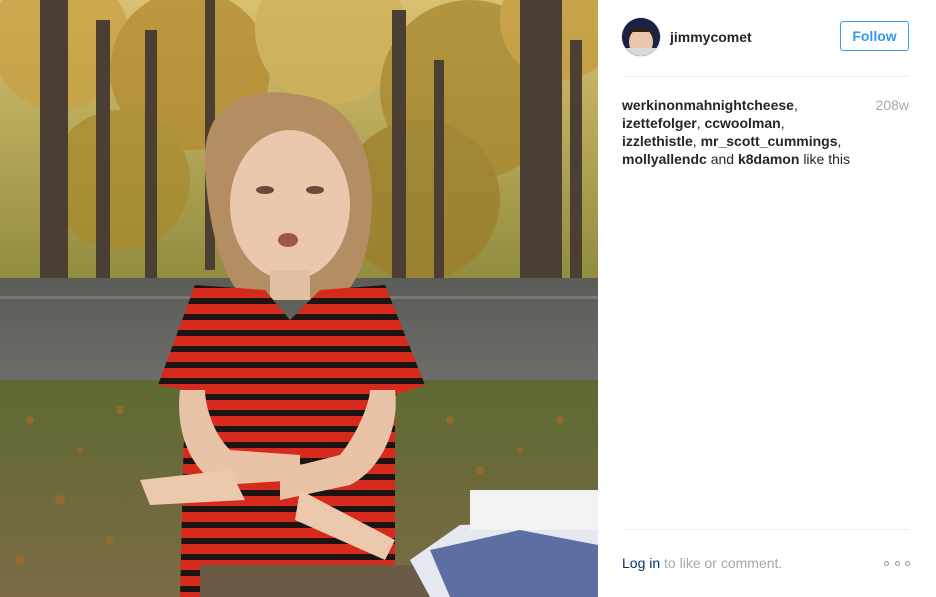 The width and height of the screenshot is (936, 597). Describe the element at coordinates (657, 141) in the screenshot. I see `liker-username: izzlethistle` at that location.